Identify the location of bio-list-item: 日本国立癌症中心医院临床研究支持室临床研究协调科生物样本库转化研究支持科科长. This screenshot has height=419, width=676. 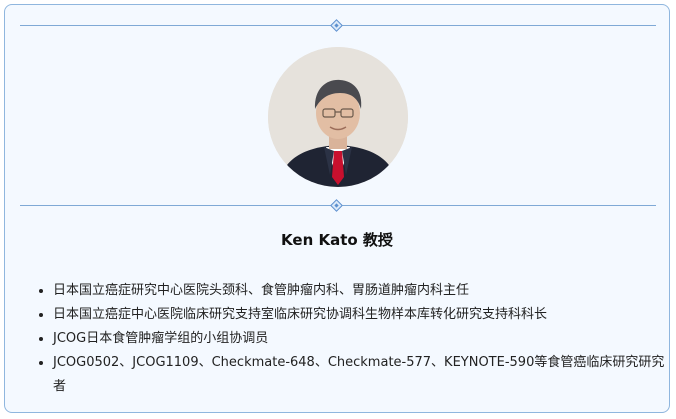
(363, 315).